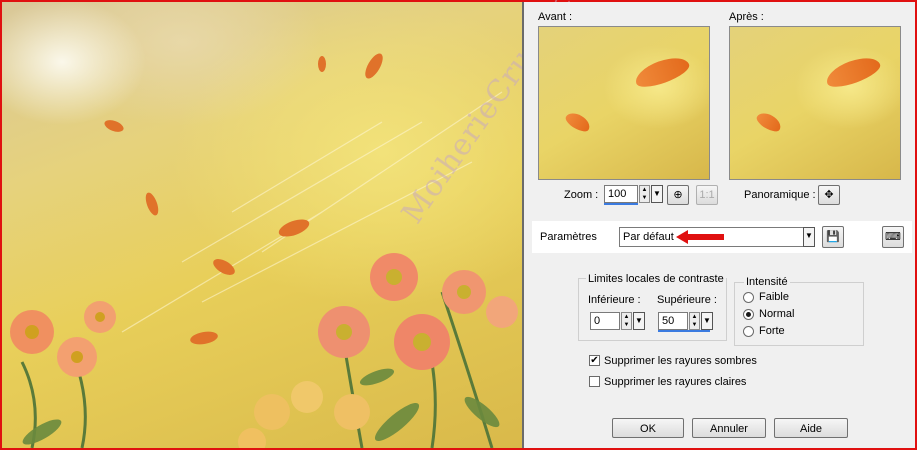 The height and width of the screenshot is (450, 917). Describe the element at coordinates (729, 428) in the screenshot. I see `cancel-button: Annuler` at that location.